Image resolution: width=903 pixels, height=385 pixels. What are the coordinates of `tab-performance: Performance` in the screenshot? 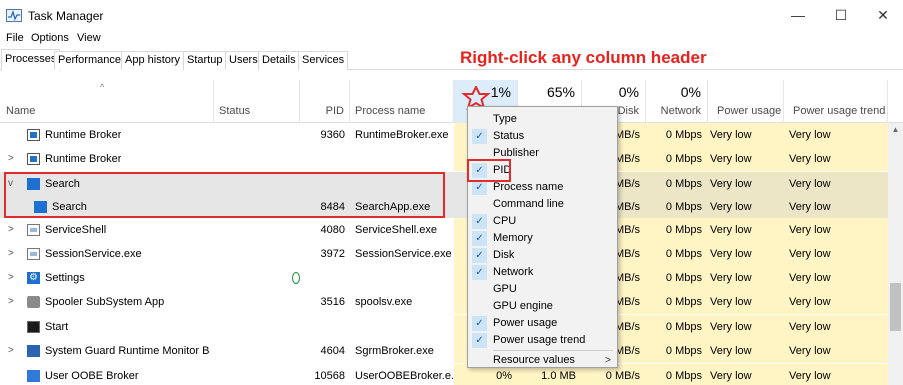 It's located at (89, 60).